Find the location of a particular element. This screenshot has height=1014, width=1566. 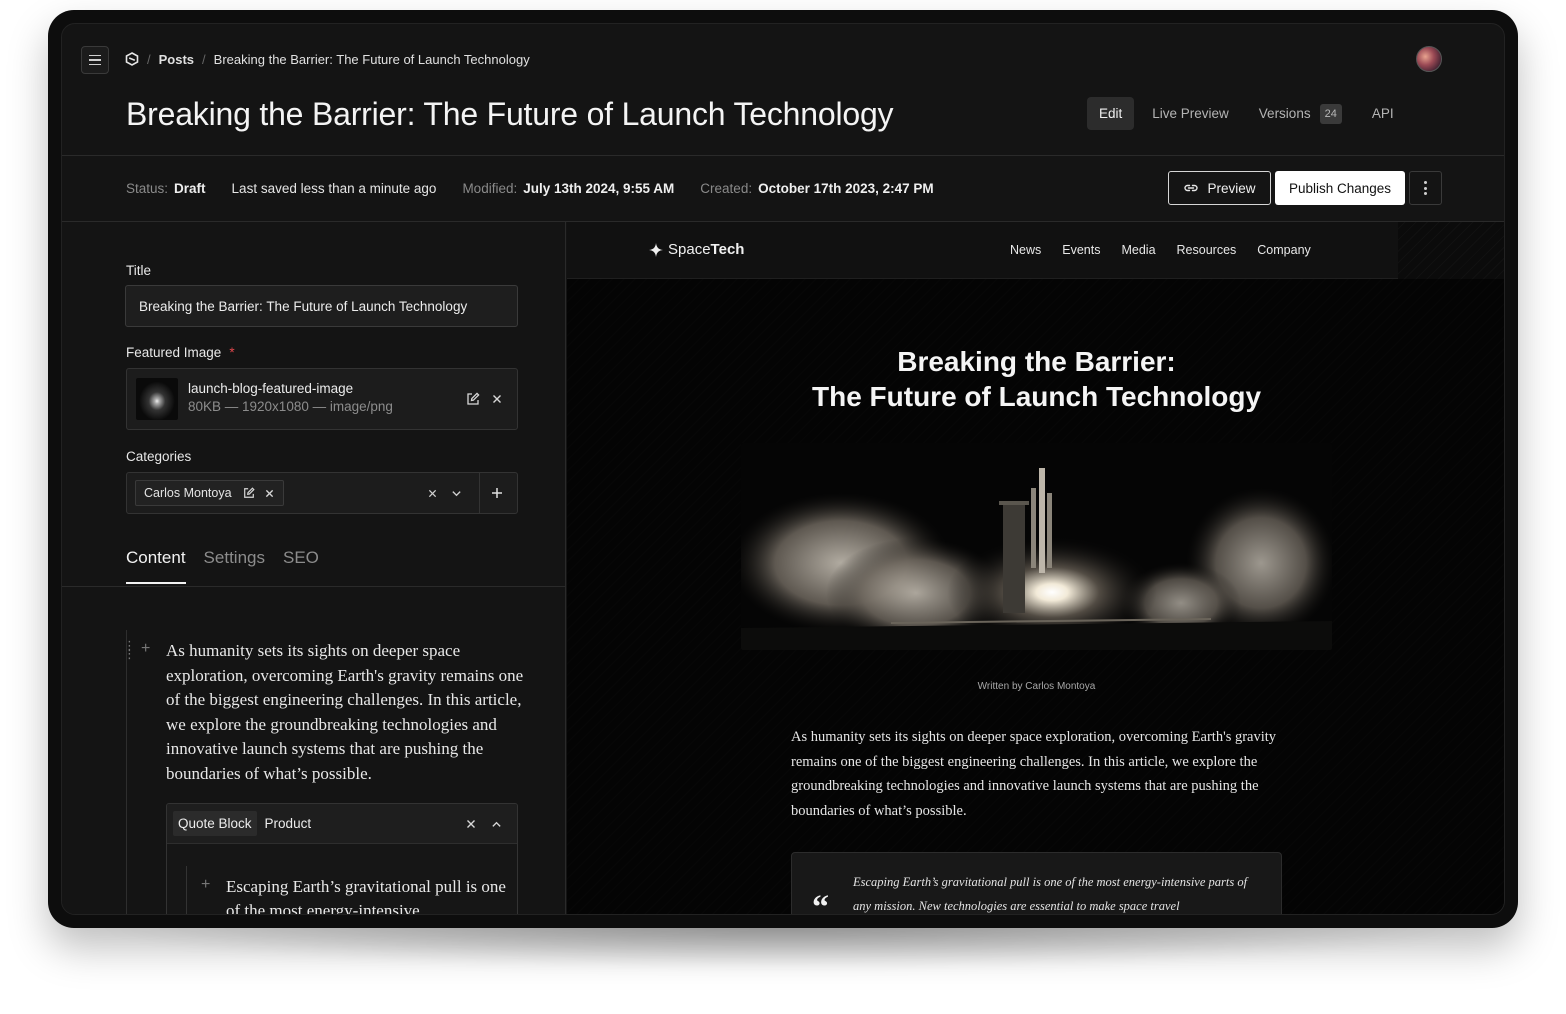

add-category-button is located at coordinates (497, 493).